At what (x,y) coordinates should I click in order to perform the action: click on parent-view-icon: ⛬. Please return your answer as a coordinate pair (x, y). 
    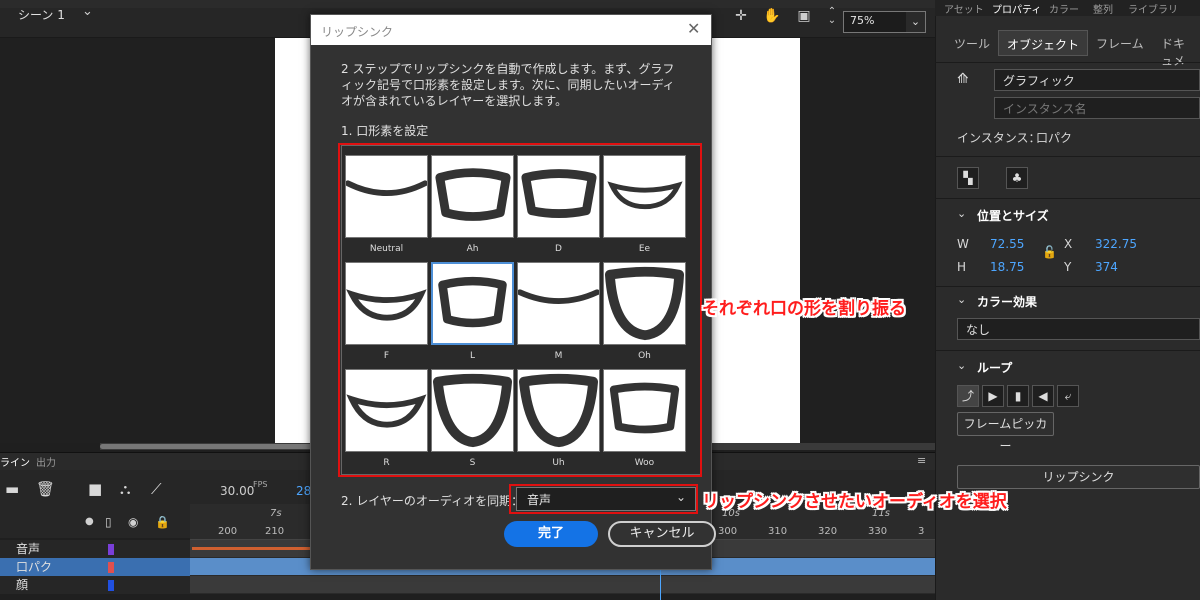
    Looking at the image, I should click on (125, 489).